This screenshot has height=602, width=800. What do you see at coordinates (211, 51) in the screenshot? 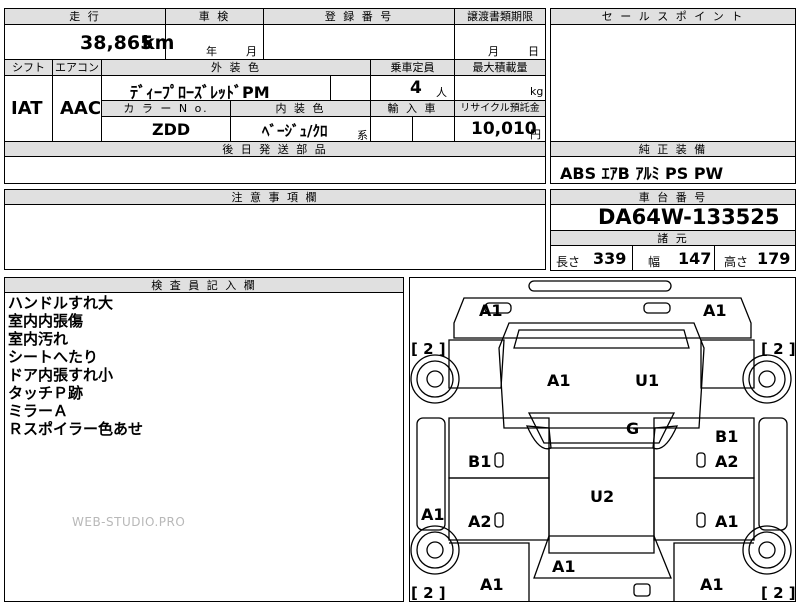
I see `inspection-year: 年` at bounding box center [211, 51].